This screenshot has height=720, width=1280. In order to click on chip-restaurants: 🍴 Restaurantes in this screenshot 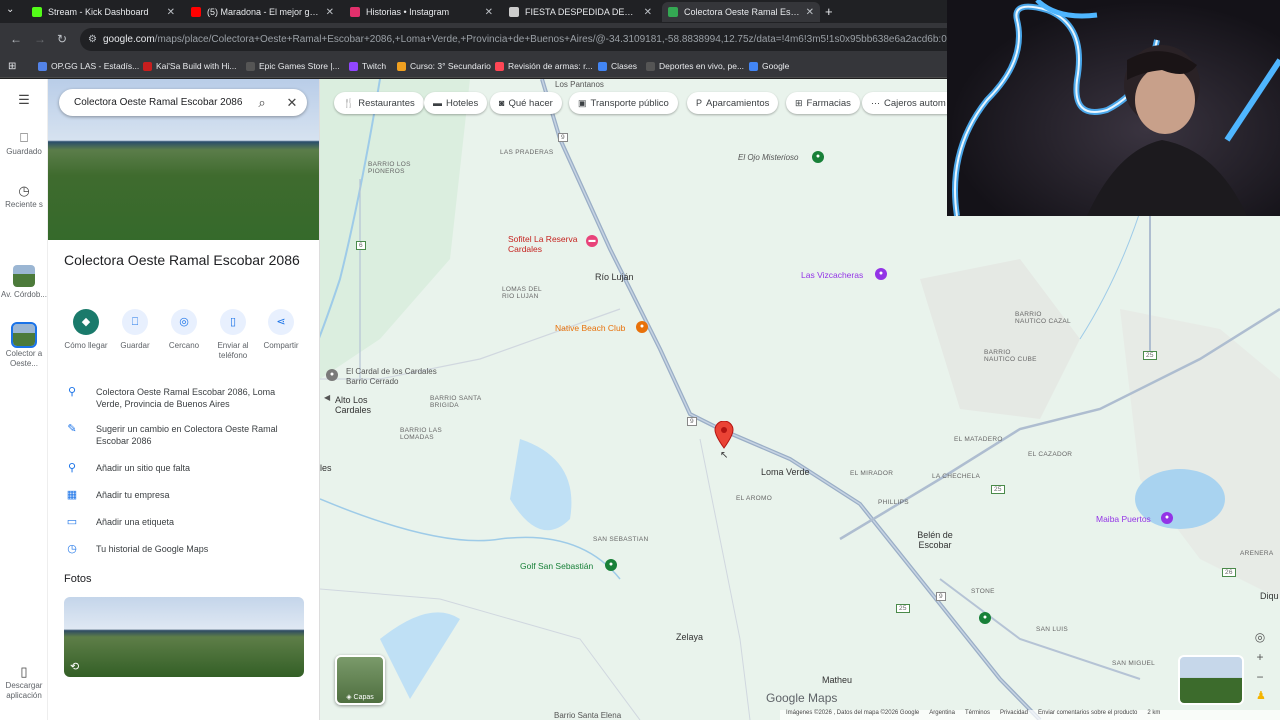, I will do `click(379, 103)`.